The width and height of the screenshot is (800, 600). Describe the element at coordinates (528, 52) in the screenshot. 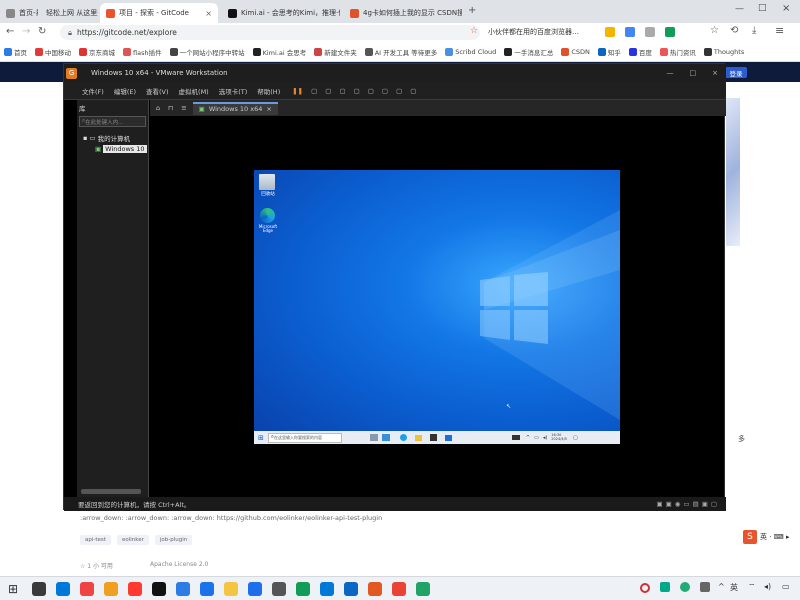

I see `bookmark-item: 一手消息汇总` at that location.